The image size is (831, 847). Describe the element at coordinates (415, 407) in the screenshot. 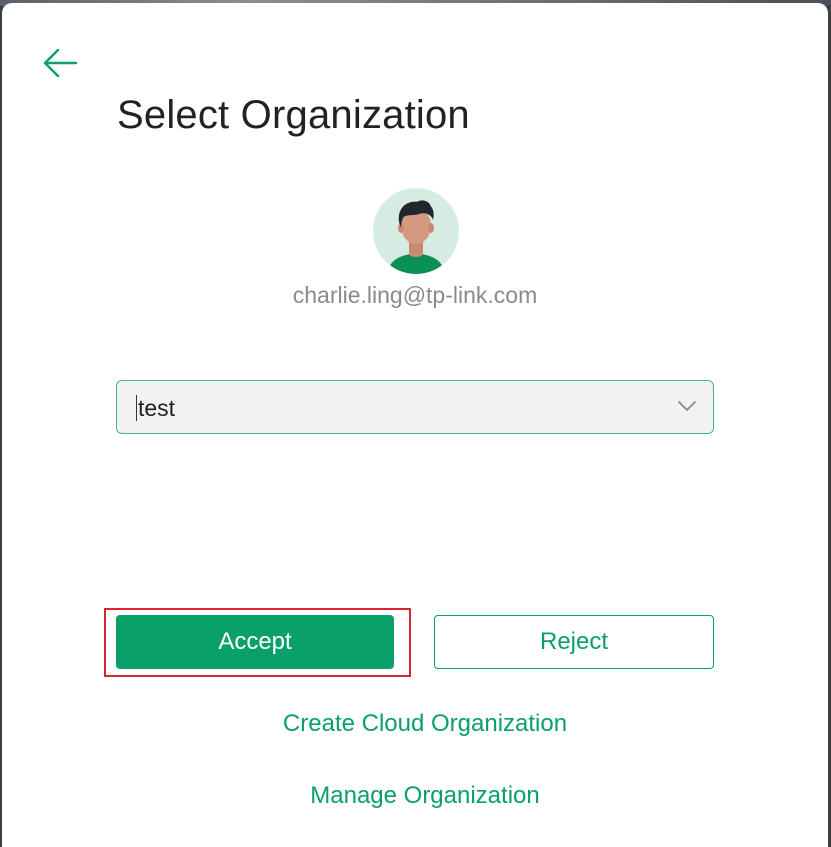

I see `organization-select: test` at that location.